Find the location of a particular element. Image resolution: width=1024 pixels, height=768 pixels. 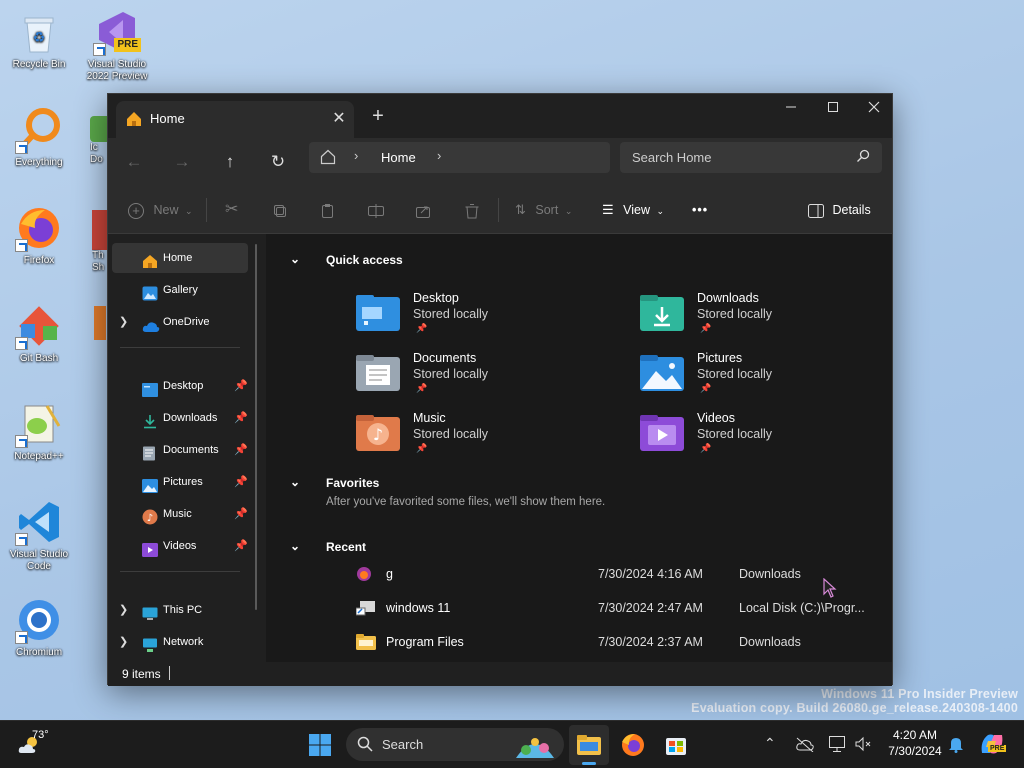

view-button: ☰ View ⌄ is located at coordinates (633, 210).